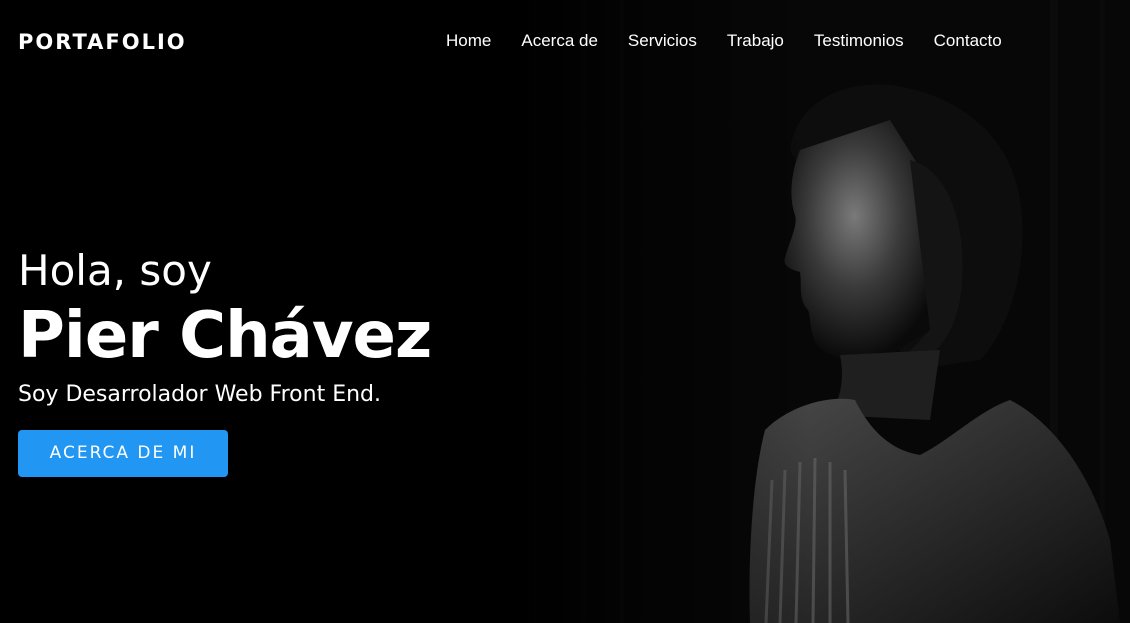 This screenshot has height=623, width=1130. I want to click on hero-role: Soy Desarrolador Web Front End., so click(199, 394).